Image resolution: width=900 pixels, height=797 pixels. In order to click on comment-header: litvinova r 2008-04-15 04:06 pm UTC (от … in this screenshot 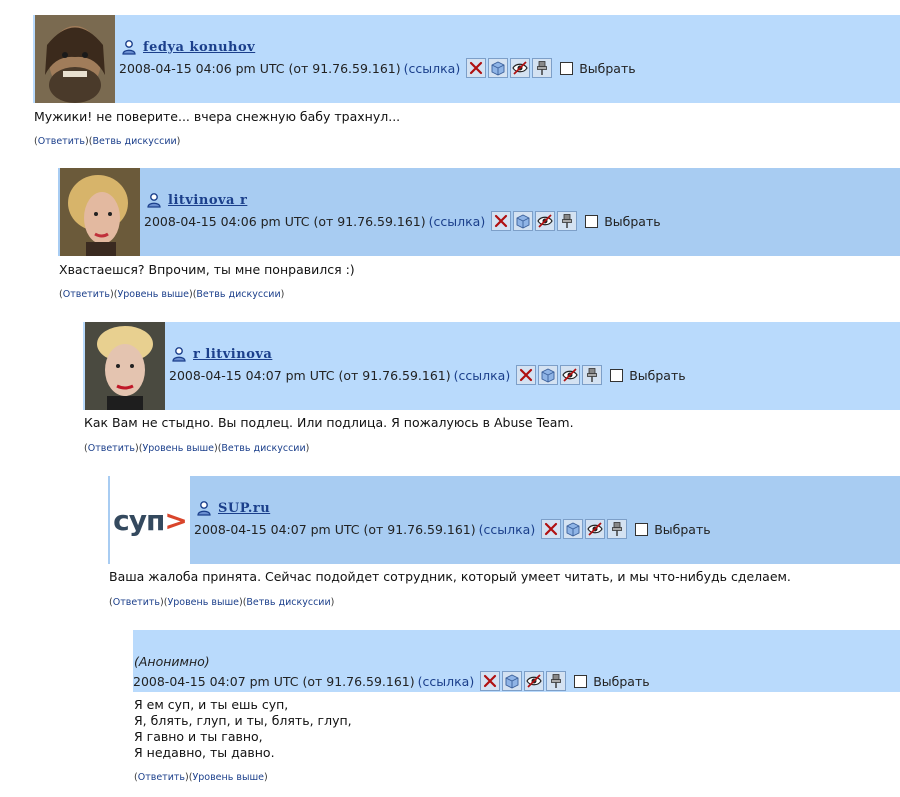, I will do `click(479, 212)`.